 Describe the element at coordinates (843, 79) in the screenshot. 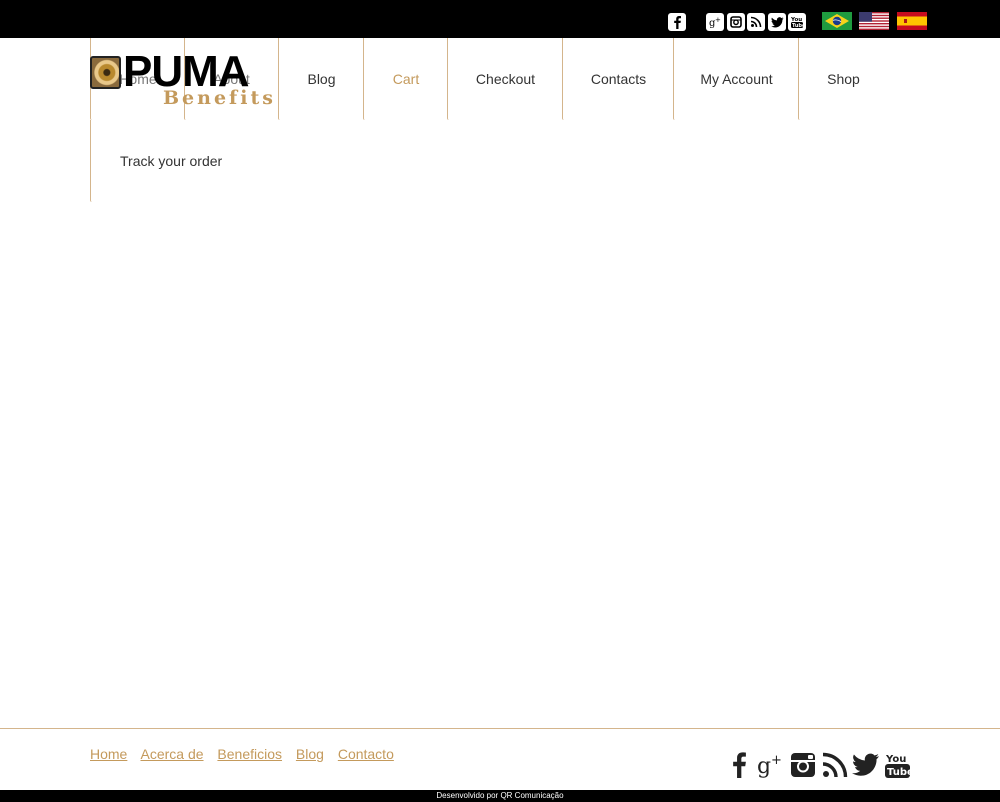

I see `nav-item-shop: Shop` at that location.